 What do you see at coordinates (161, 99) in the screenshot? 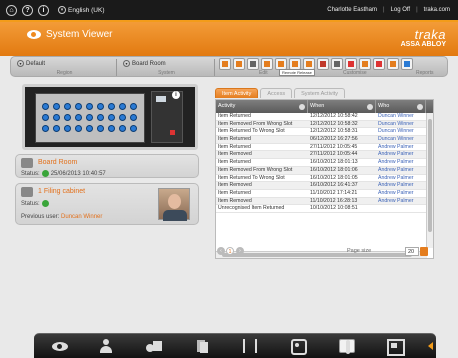
I see `cabinet-screen` at bounding box center [161, 99].